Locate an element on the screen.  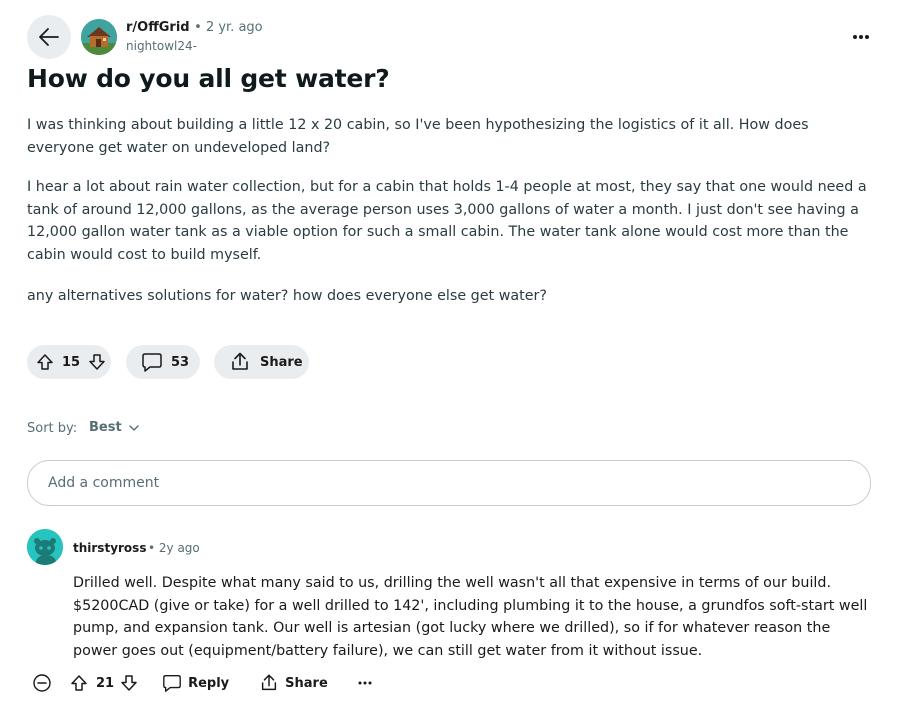
reply-button: Reply is located at coordinates (195, 683).